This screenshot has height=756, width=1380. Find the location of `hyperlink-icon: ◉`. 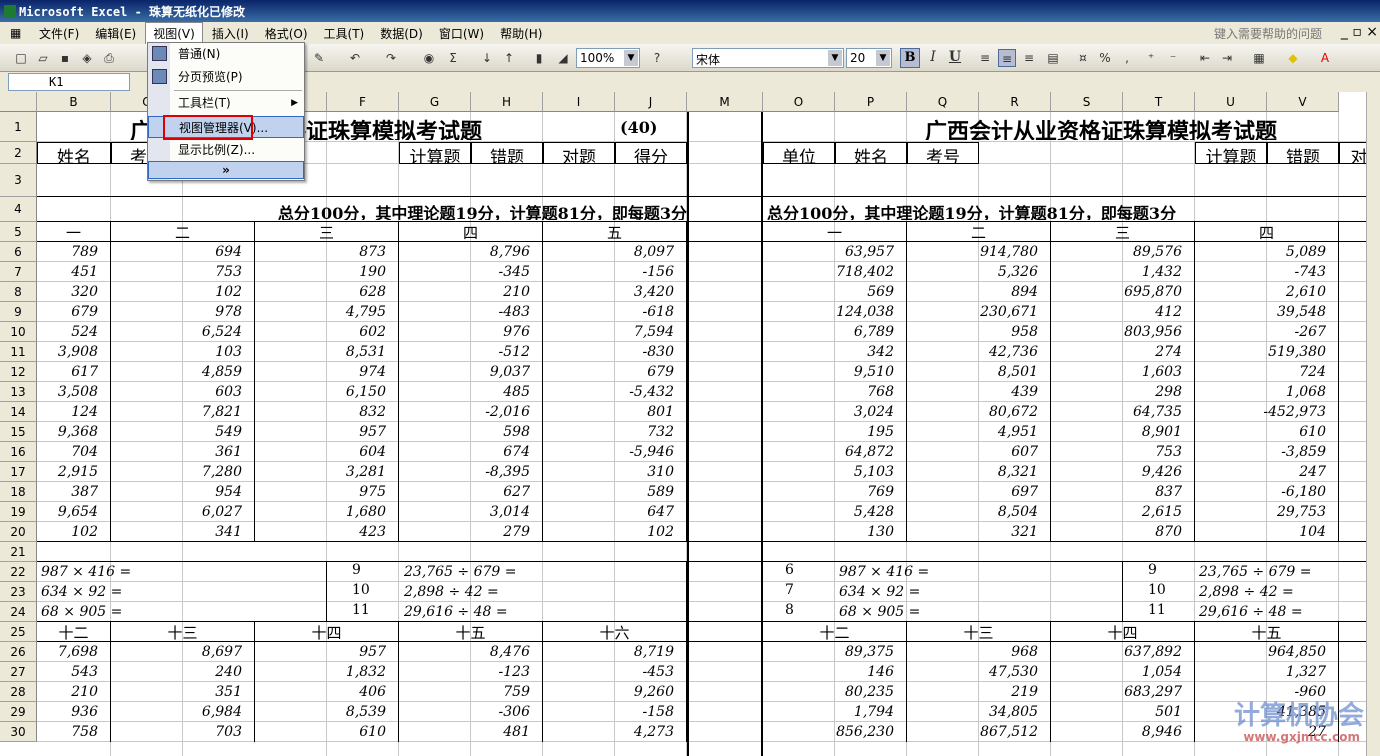

hyperlink-icon: ◉ is located at coordinates (429, 58).